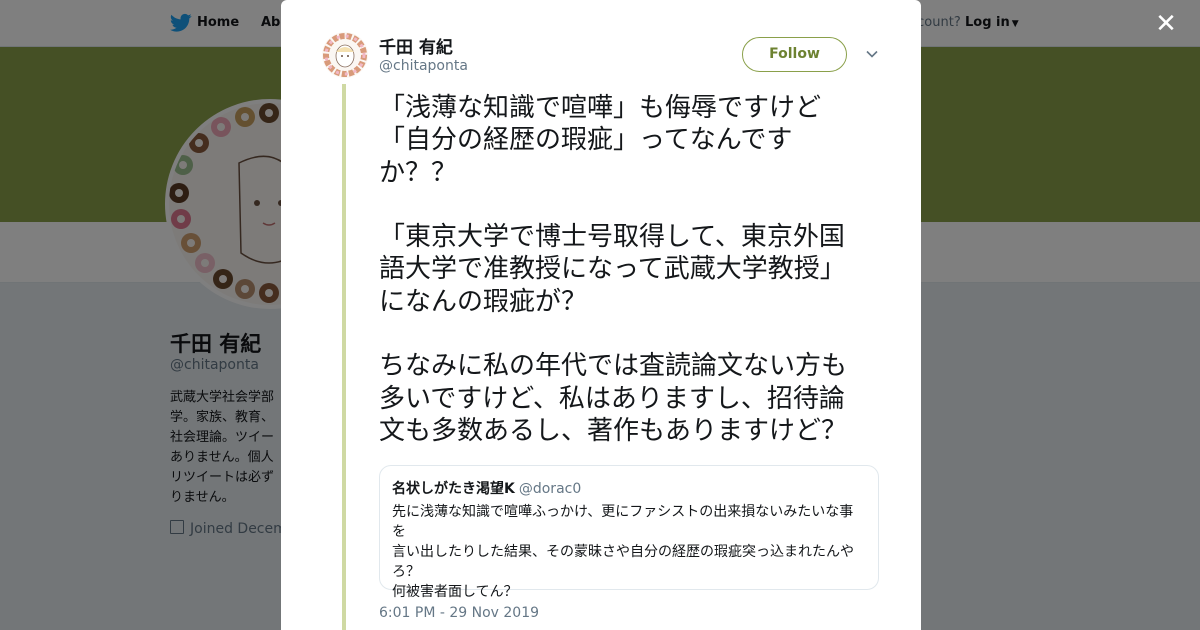 The height and width of the screenshot is (630, 1200). Describe the element at coordinates (794, 54) in the screenshot. I see `follow-button: Follow` at that location.